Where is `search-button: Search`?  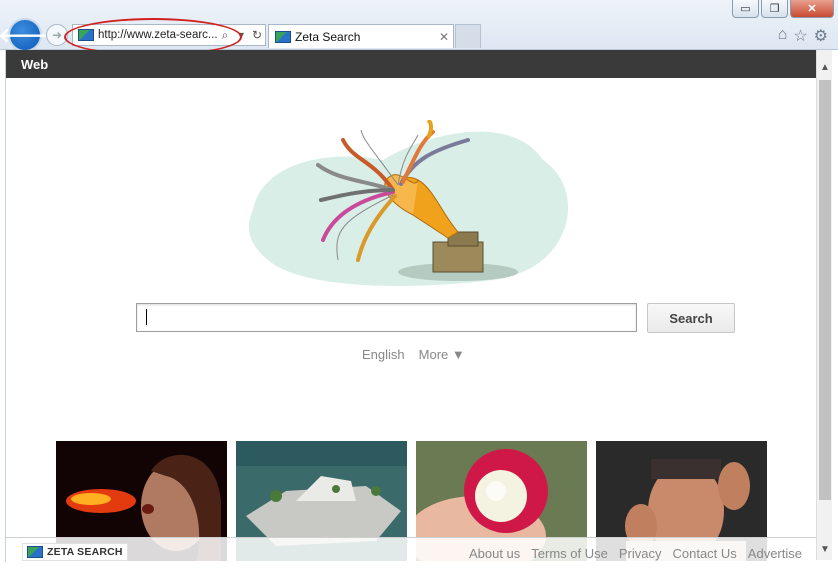
search-button: Search is located at coordinates (691, 318).